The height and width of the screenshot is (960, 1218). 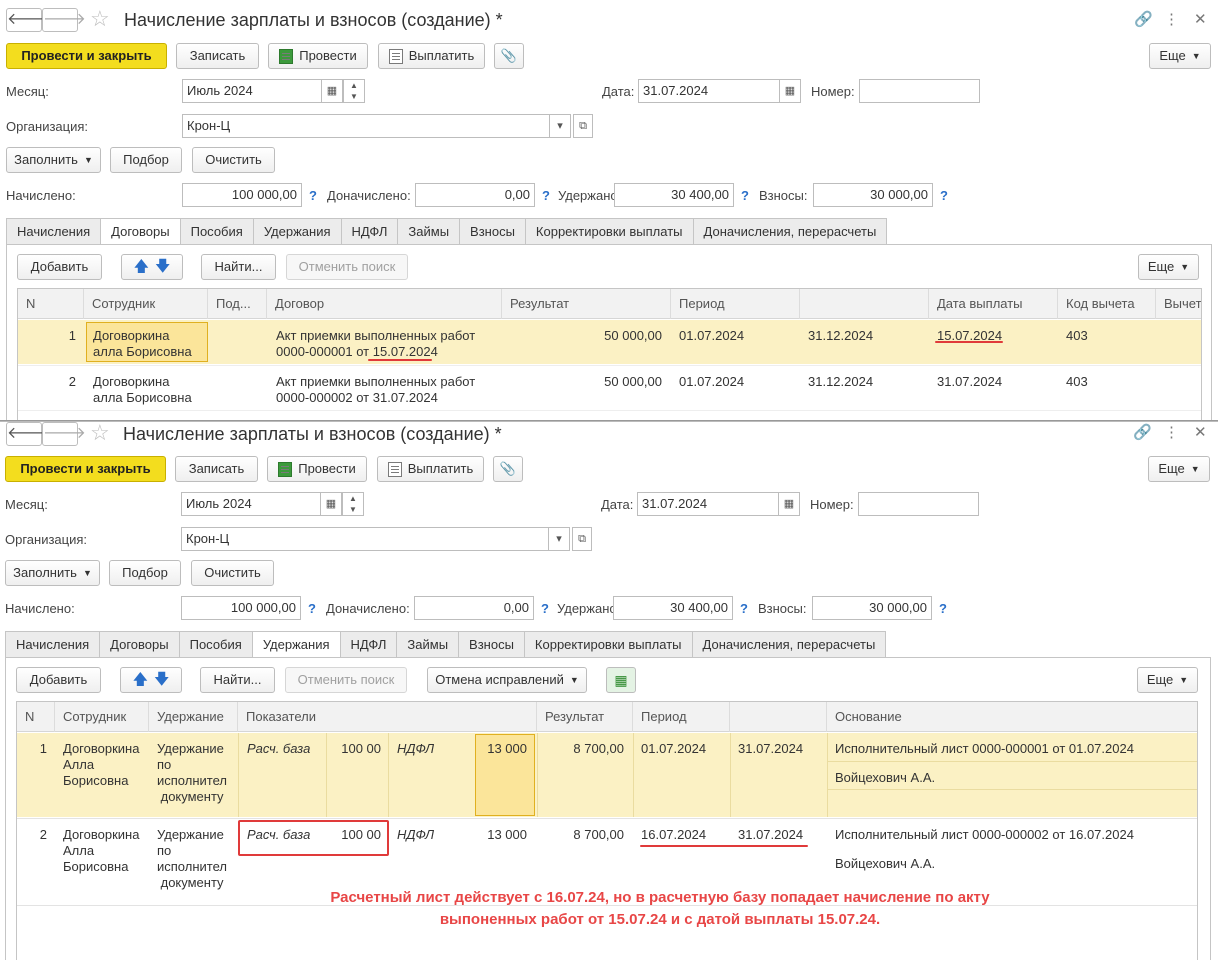 What do you see at coordinates (507, 680) in the screenshot?
I see `cancel-corrections-button: Отмена исправлений ▼` at bounding box center [507, 680].